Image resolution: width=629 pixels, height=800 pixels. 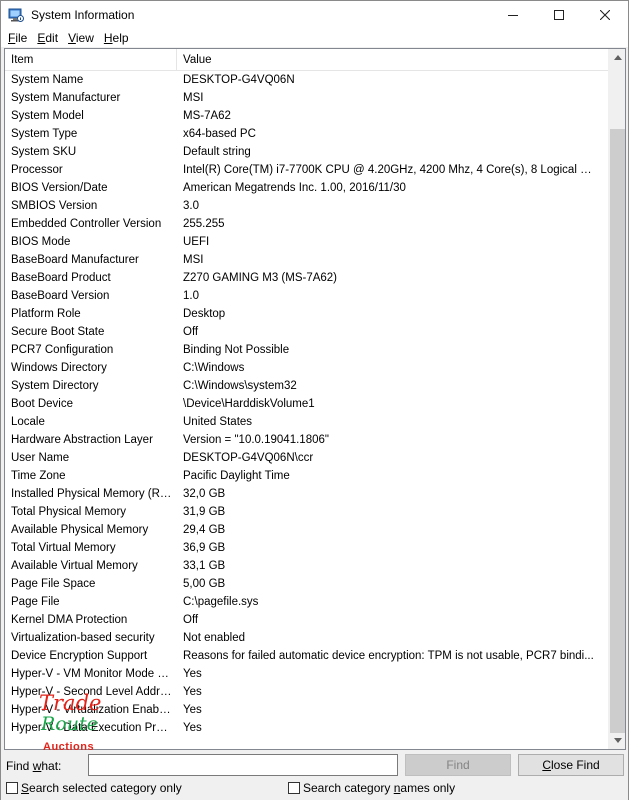 I want to click on row-item-cell: Processor, so click(x=37, y=170).